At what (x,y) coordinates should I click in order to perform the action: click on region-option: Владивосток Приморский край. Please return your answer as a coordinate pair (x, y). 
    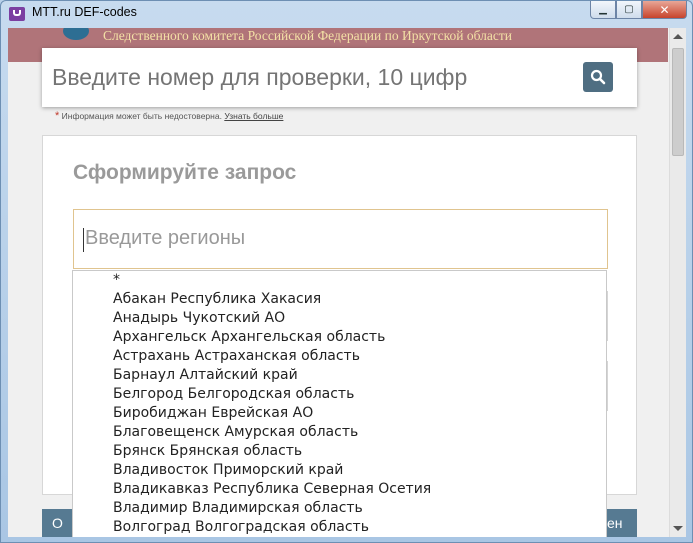
    Looking at the image, I should click on (339, 470).